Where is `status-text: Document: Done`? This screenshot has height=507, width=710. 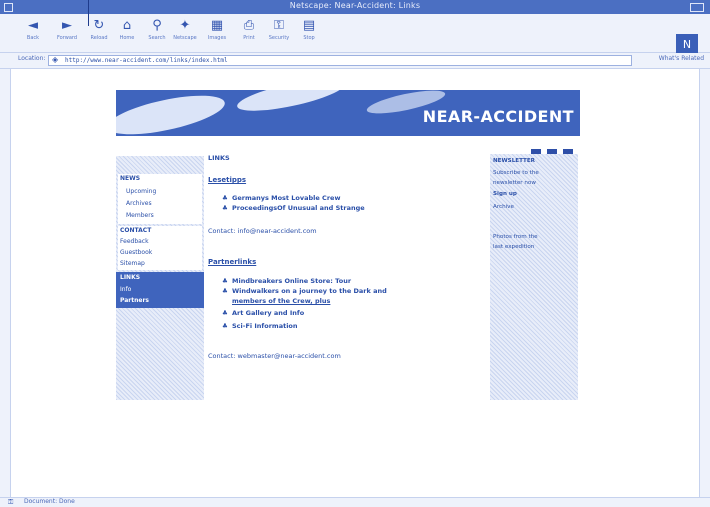 status-text: Document: Done is located at coordinates (49, 501).